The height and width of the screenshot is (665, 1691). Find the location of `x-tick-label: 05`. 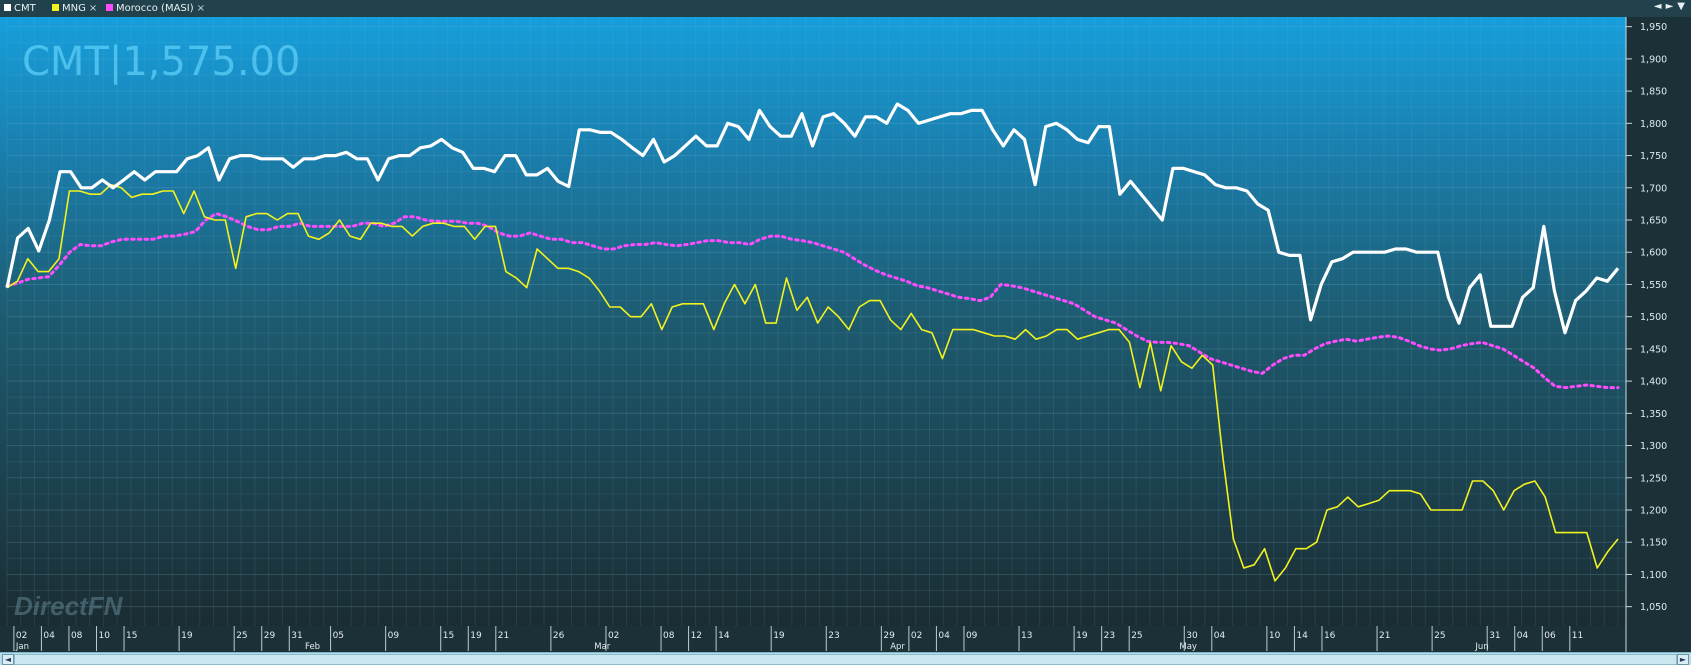

x-tick-label: 05 is located at coordinates (338, 636).